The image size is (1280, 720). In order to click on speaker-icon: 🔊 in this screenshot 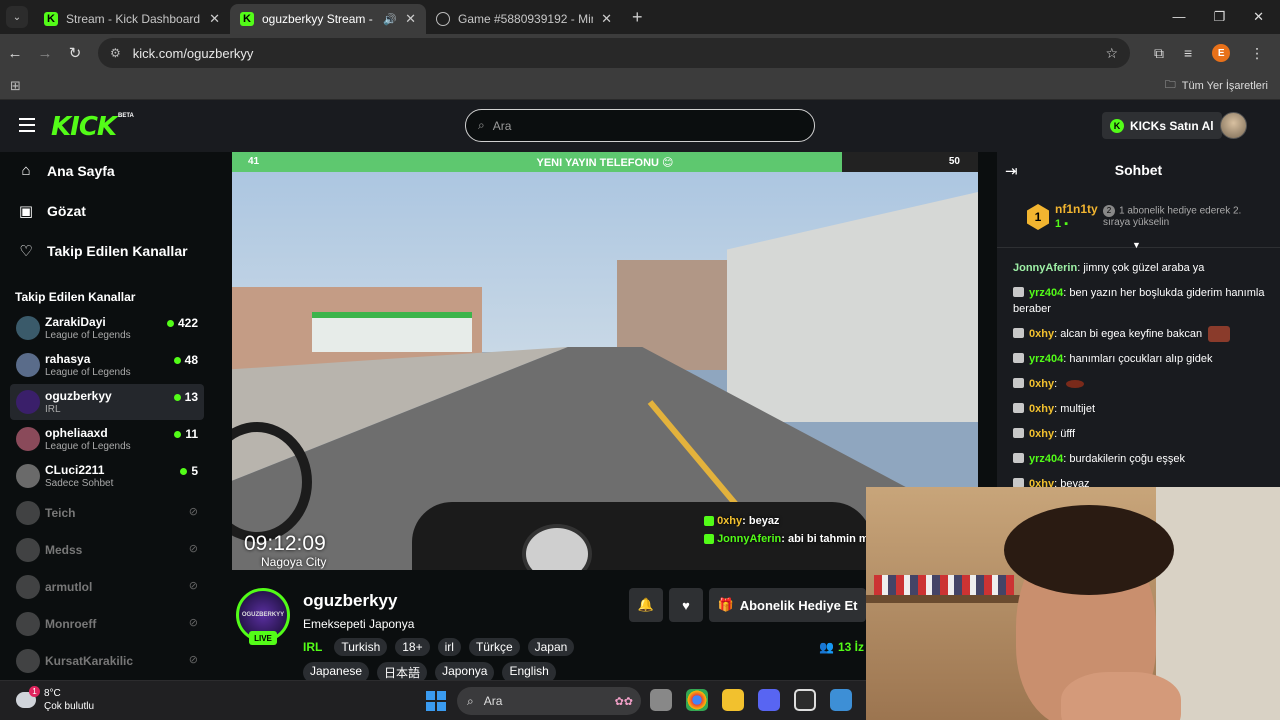, I will do `click(390, 19)`.